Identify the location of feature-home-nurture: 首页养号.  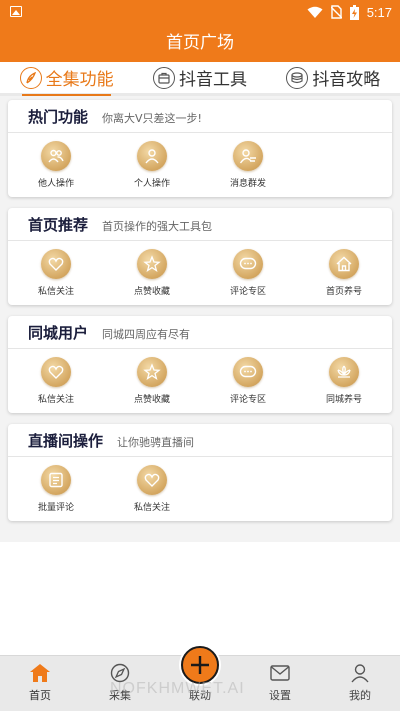
(344, 273).